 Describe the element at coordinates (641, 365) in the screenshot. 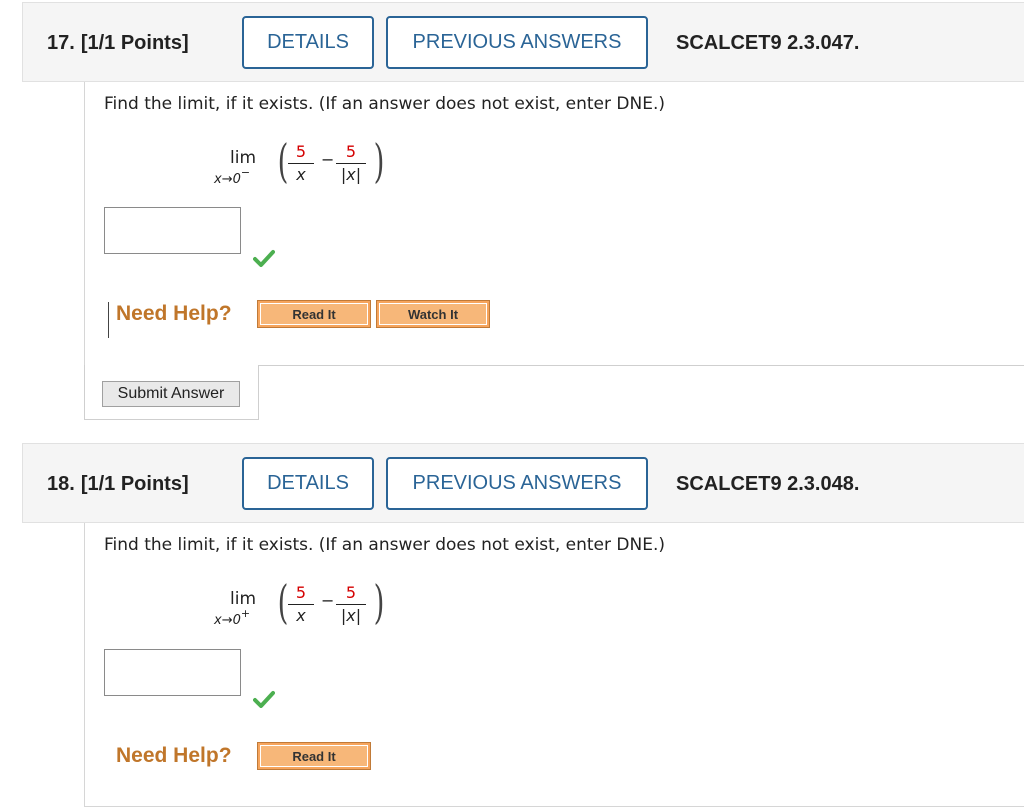

I see `divider` at that location.